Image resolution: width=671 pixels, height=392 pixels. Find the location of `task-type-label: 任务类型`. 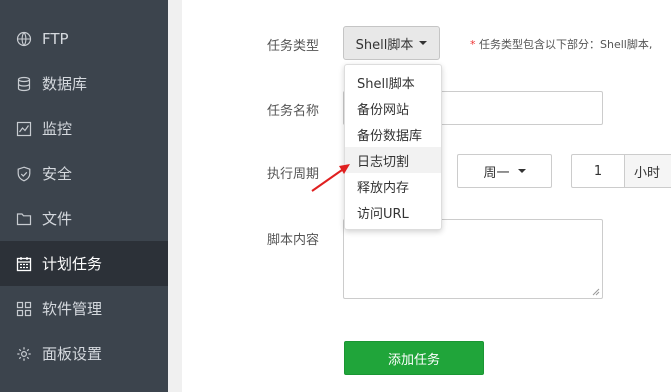

task-type-label: 任务类型 is located at coordinates (293, 46).